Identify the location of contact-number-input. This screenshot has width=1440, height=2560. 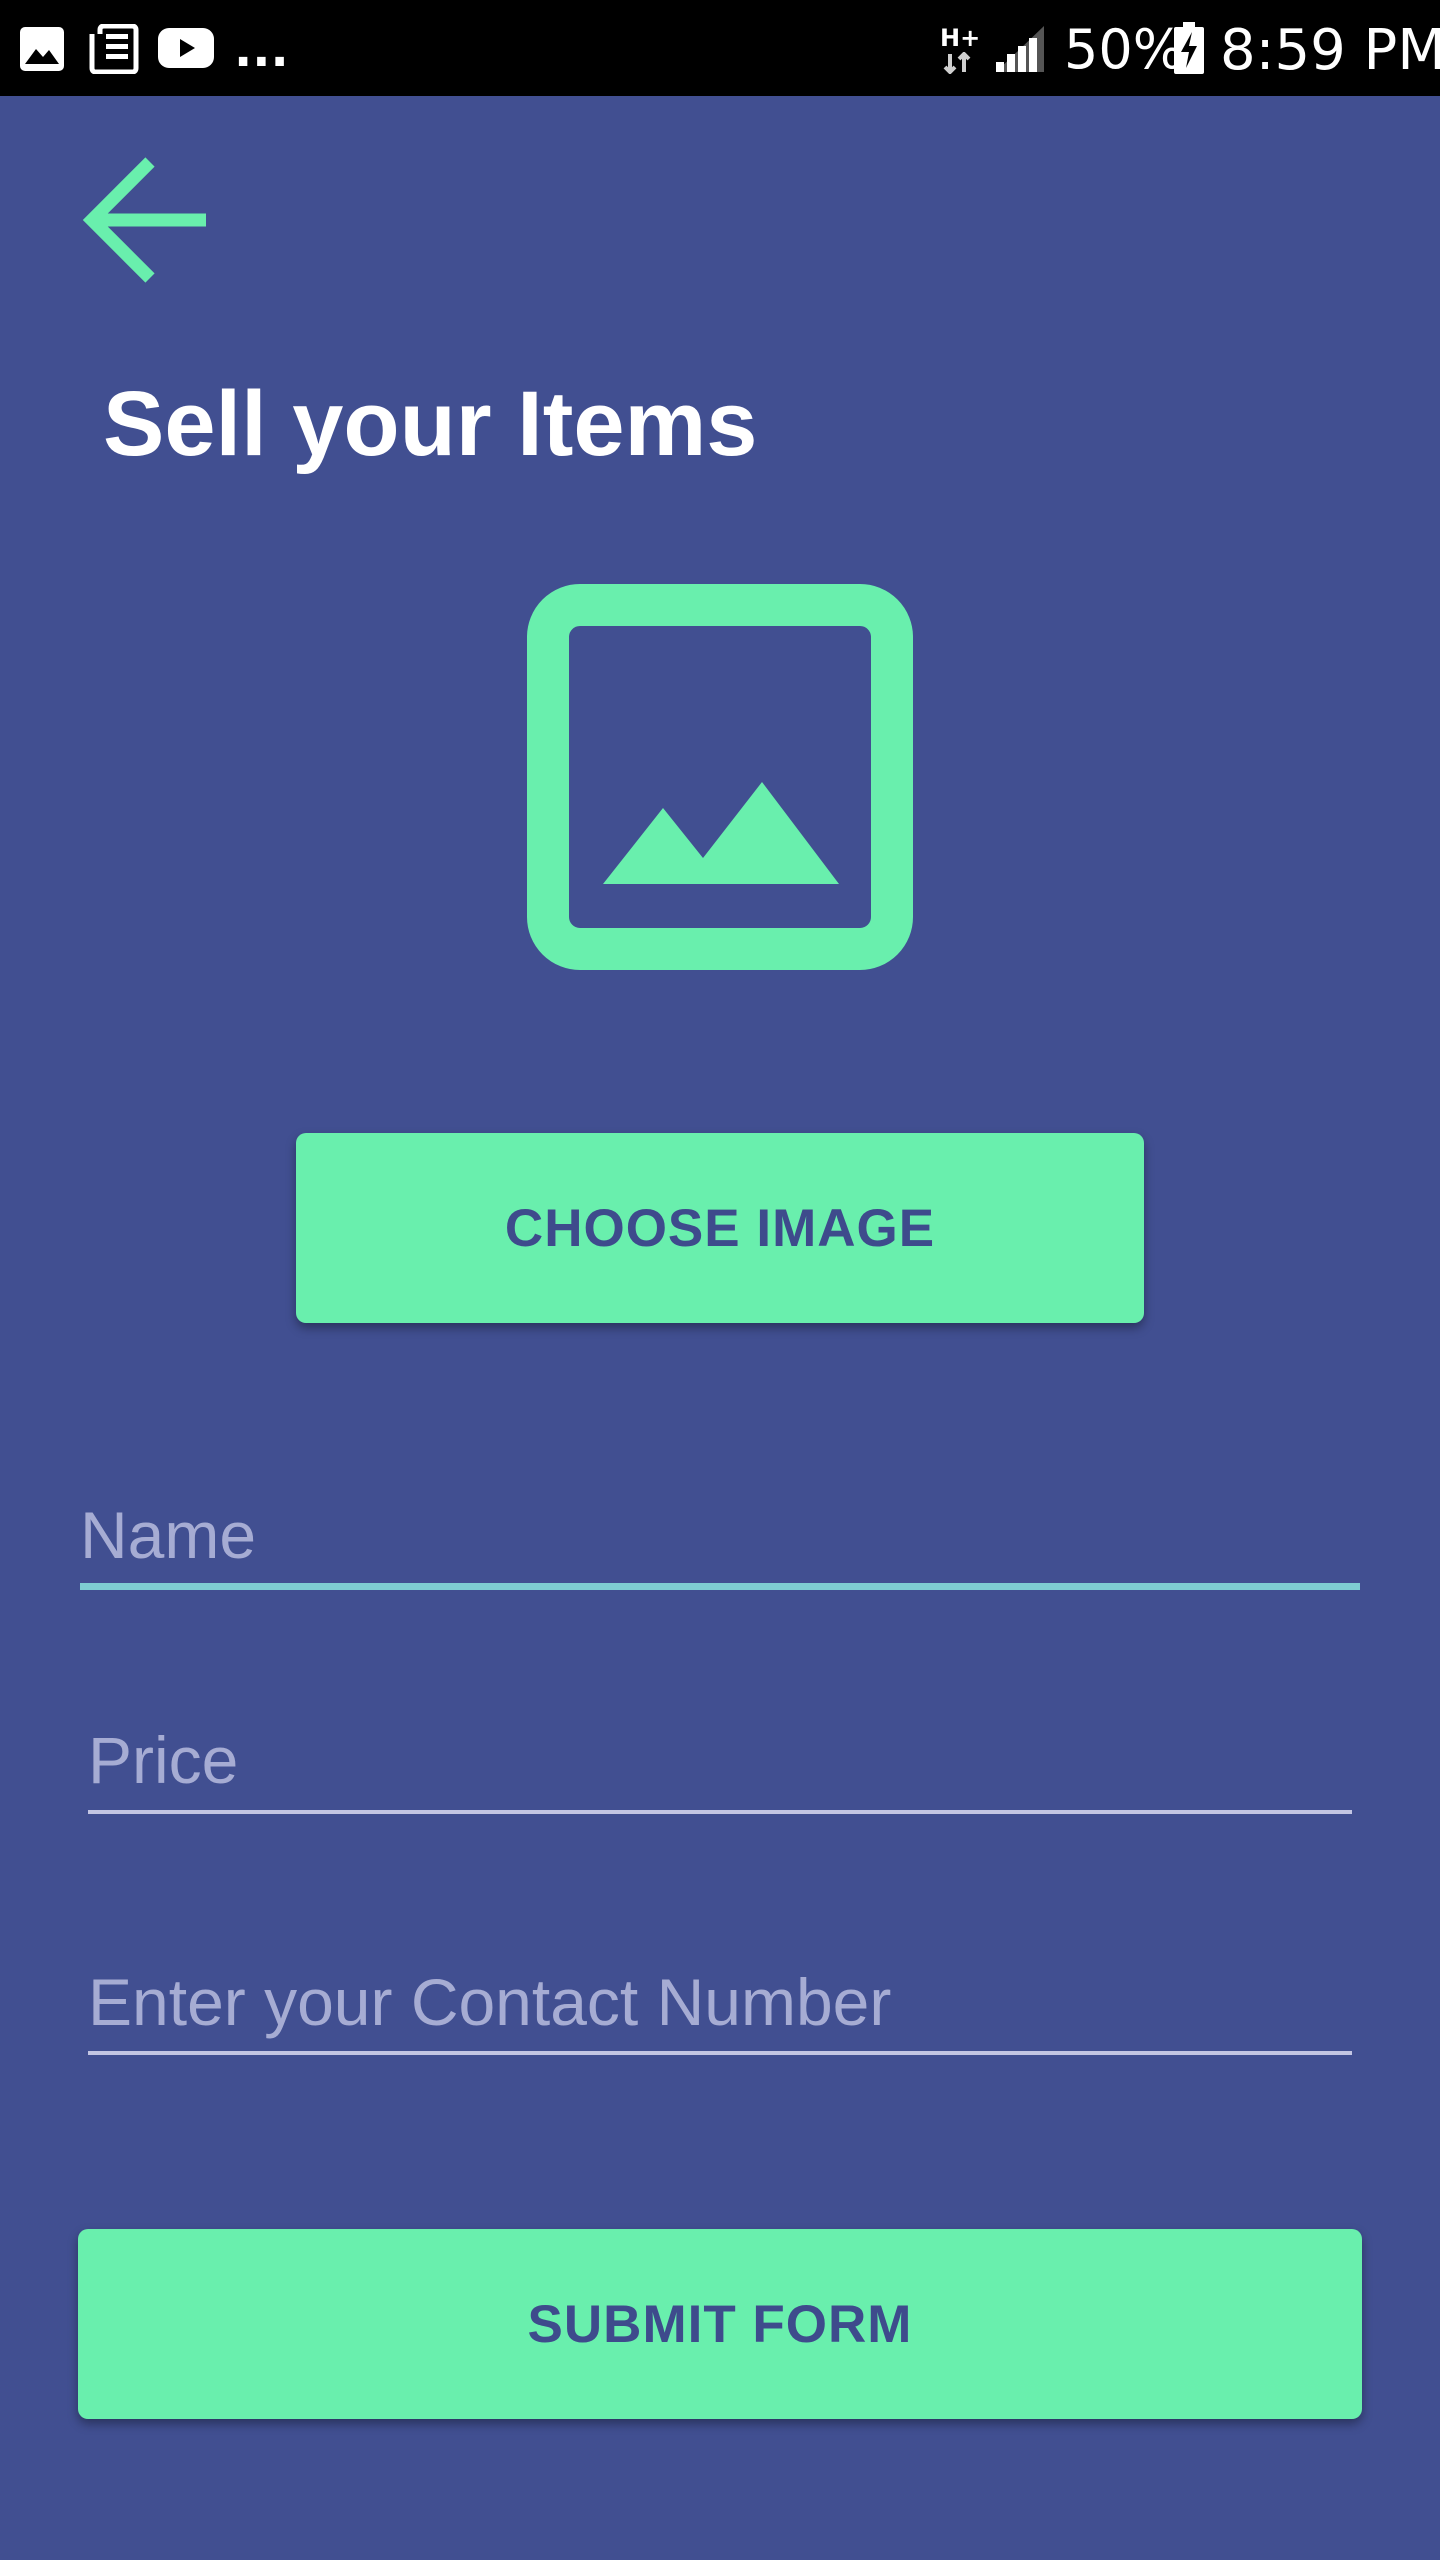
(720, 2001).